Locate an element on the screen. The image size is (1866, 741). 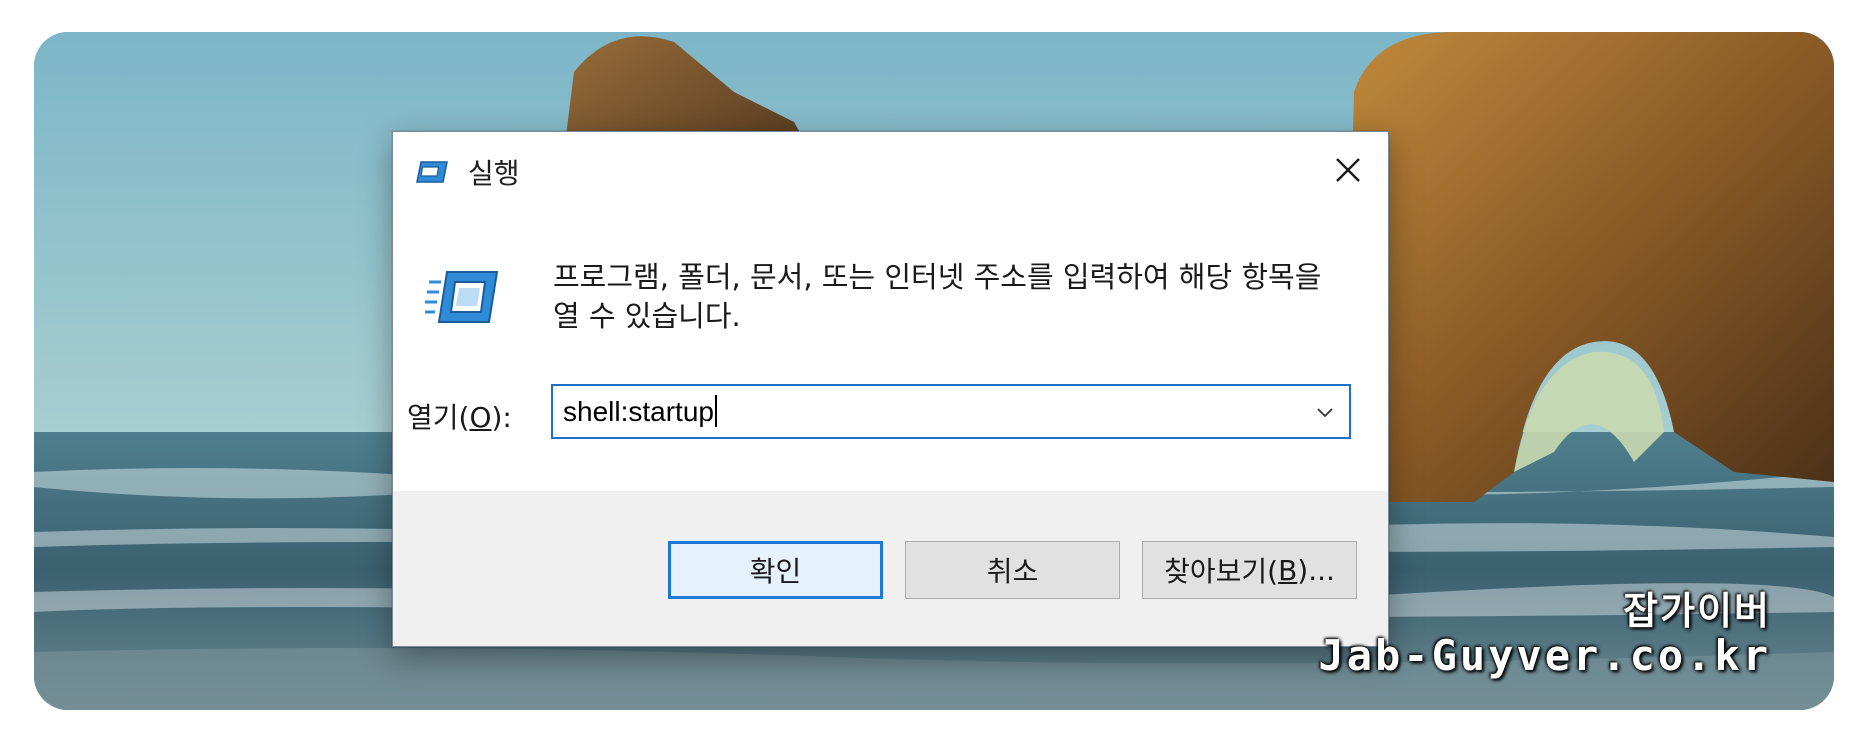
combo-dropdown-button is located at coordinates (1325, 411).